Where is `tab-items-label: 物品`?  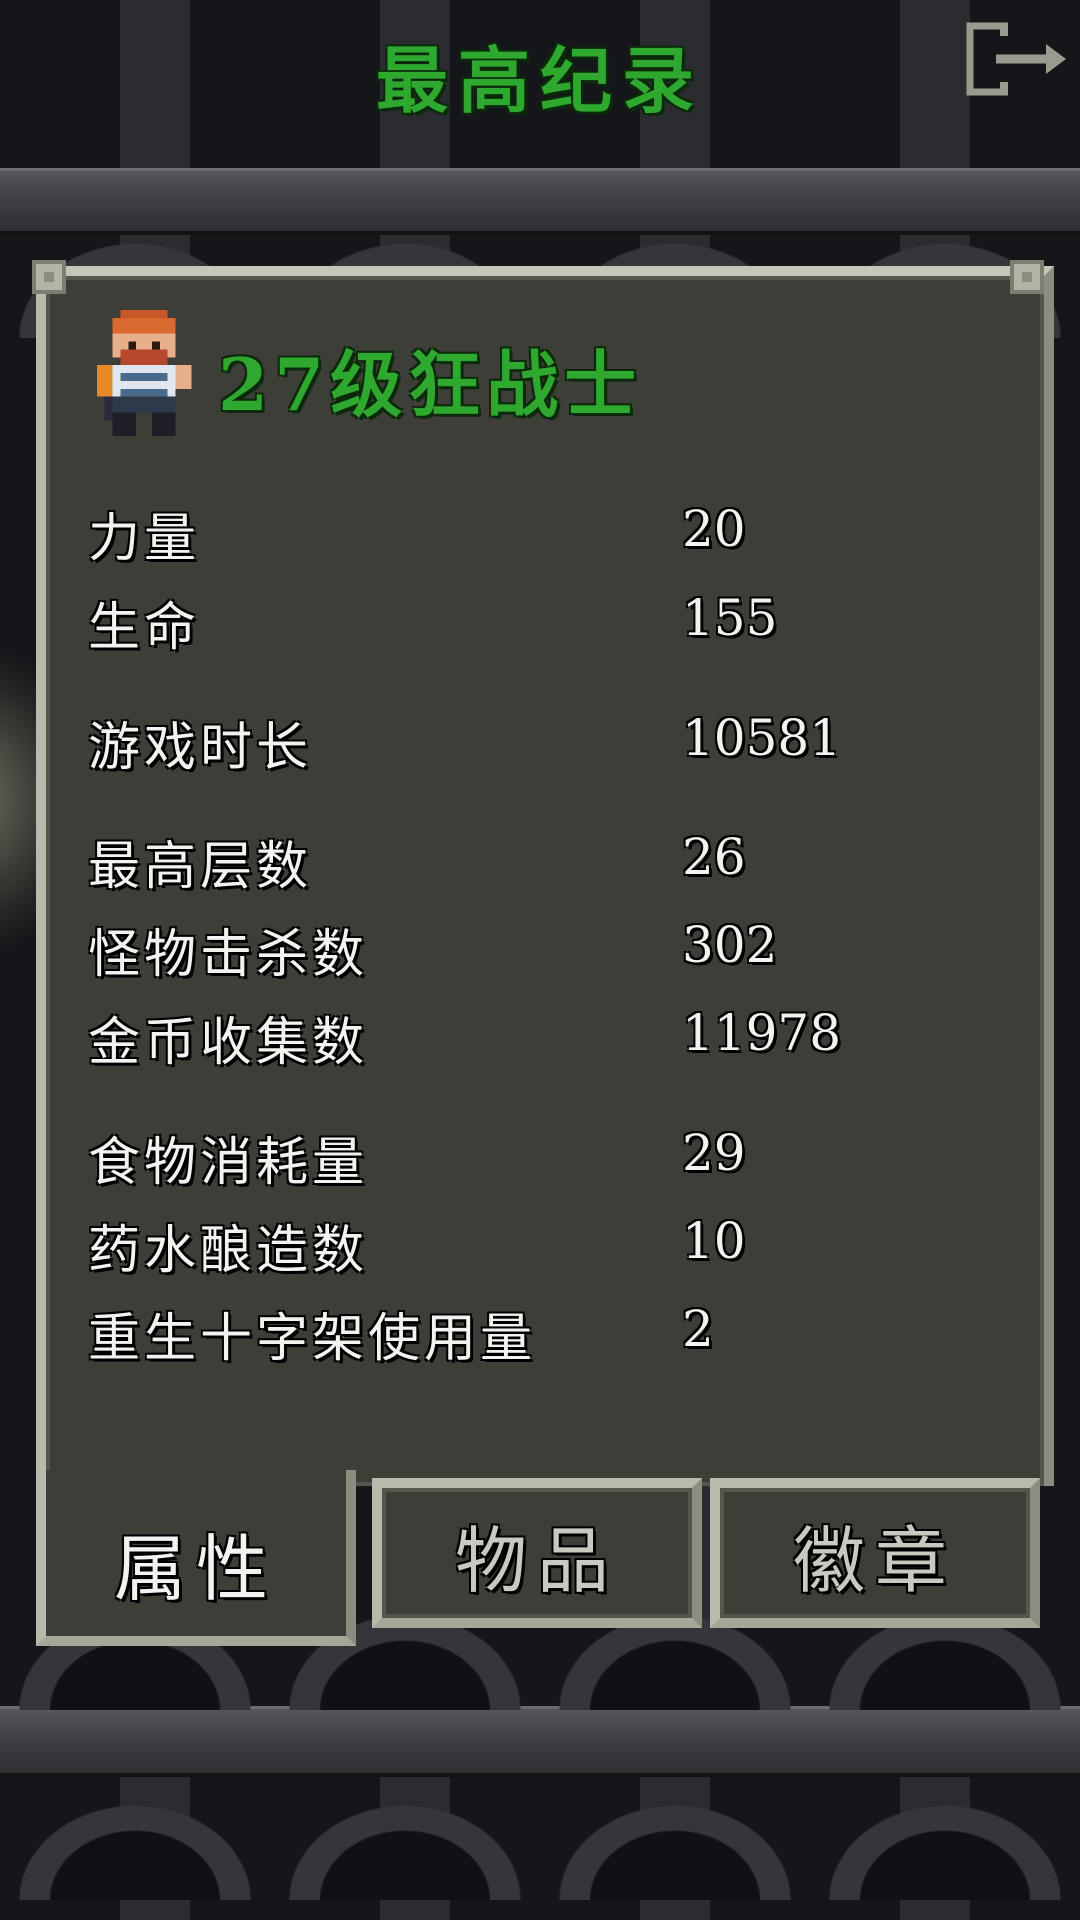
tab-items-label: 物品 is located at coordinates (536, 1561).